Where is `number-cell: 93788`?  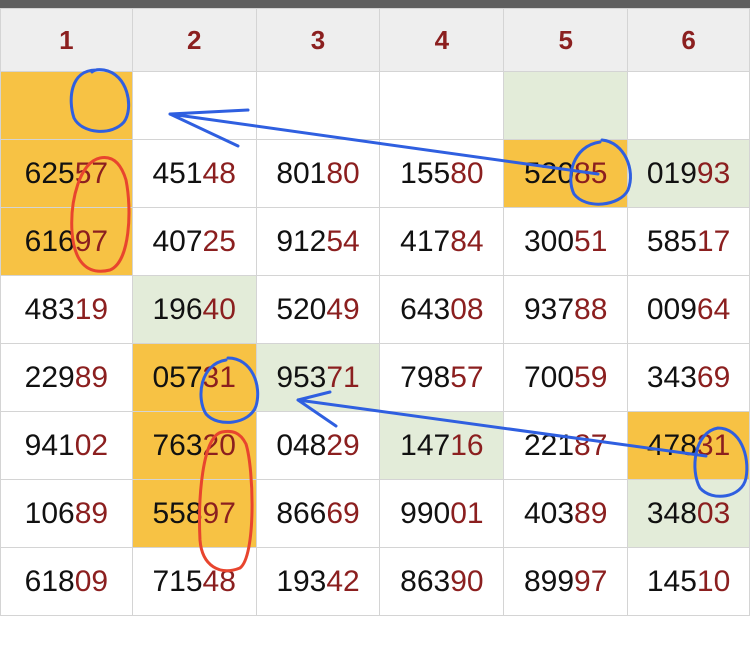 number-cell: 93788 is located at coordinates (566, 309).